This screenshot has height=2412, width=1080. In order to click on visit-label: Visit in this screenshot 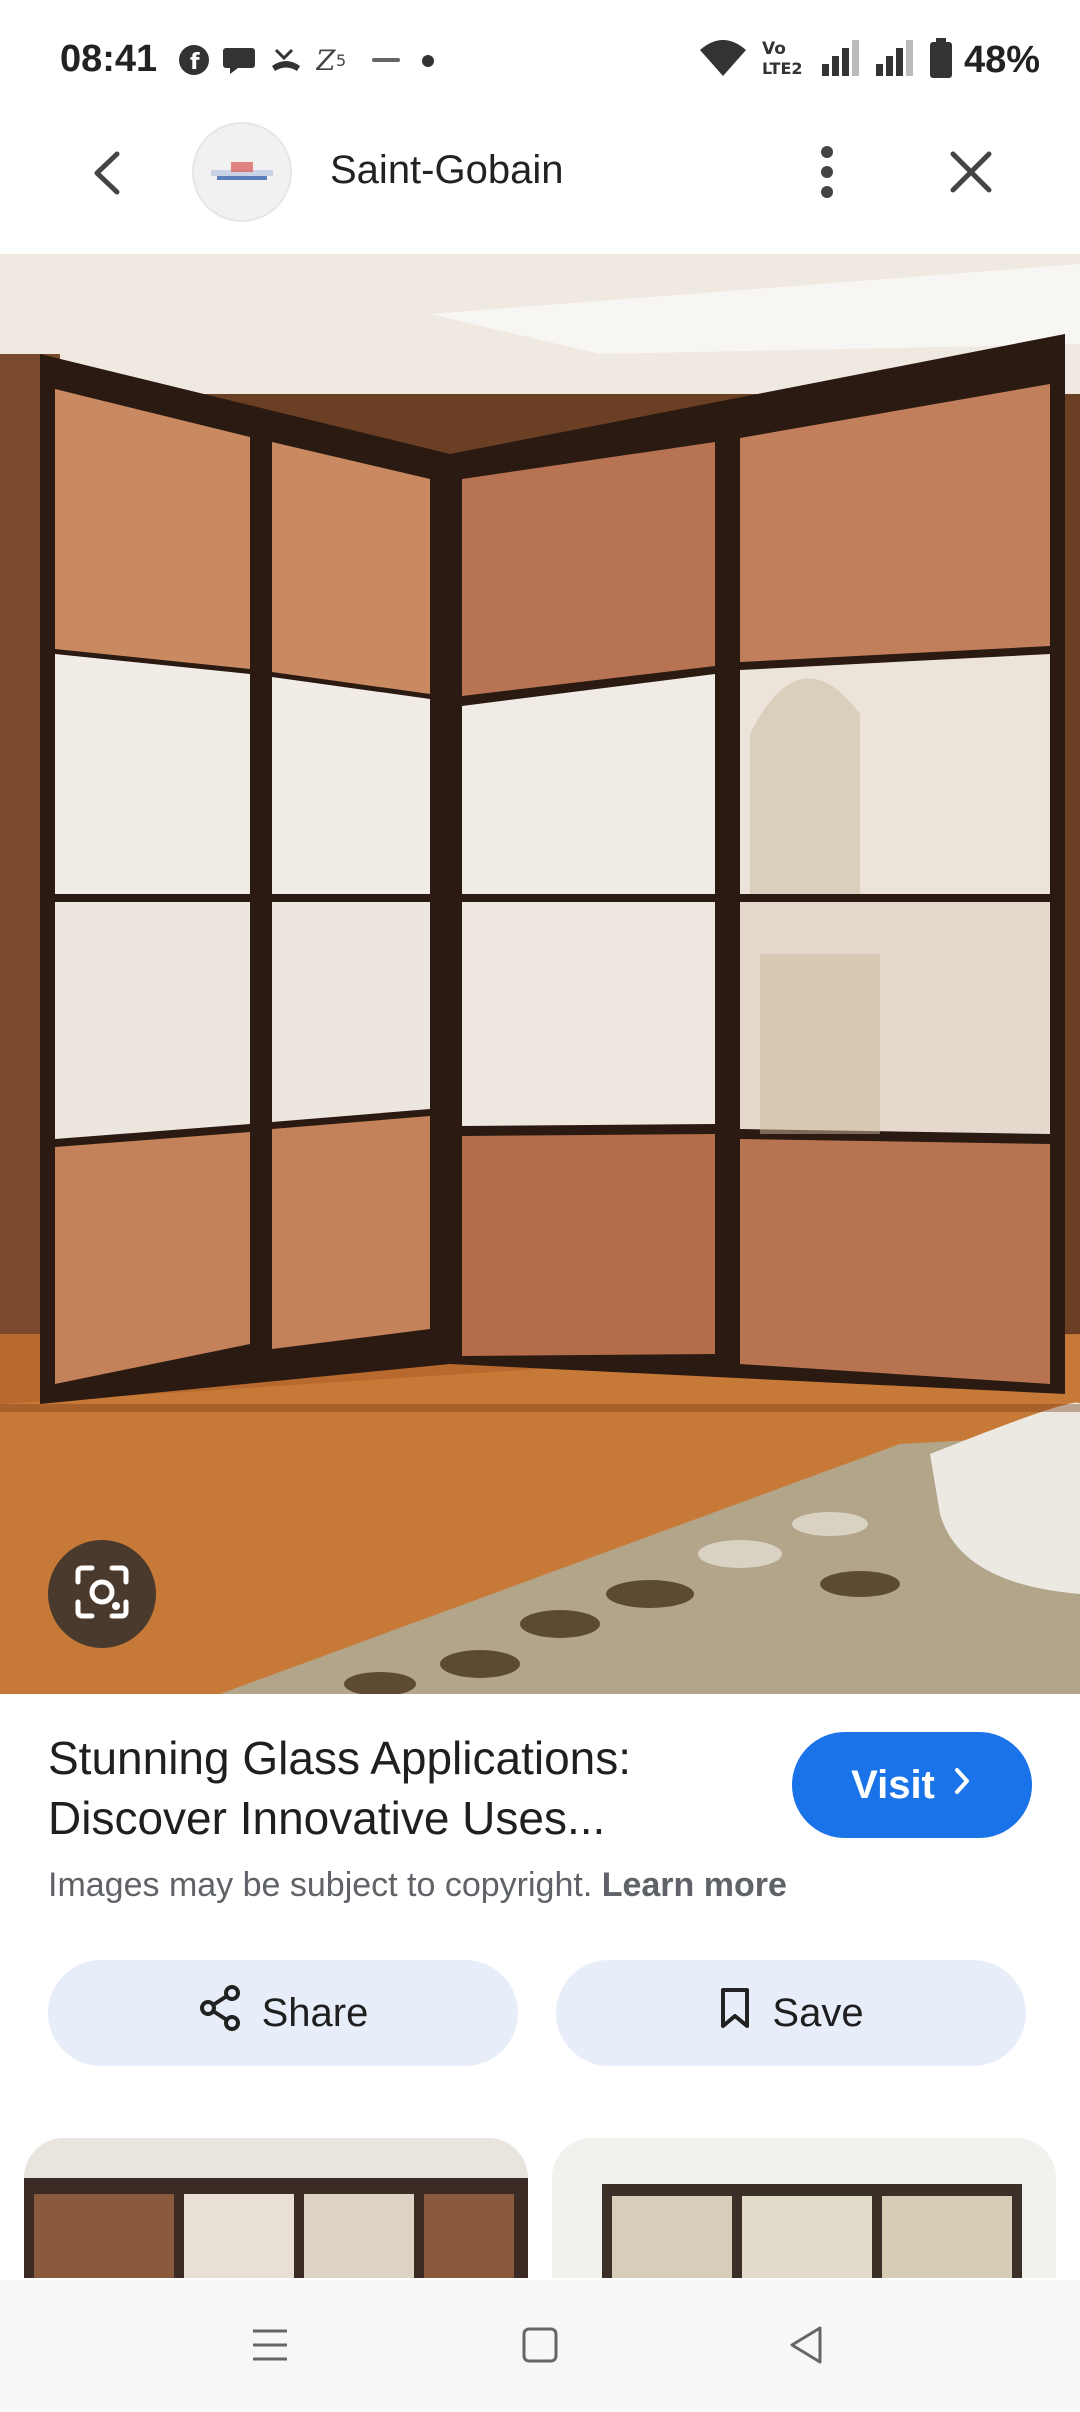, I will do `click(893, 1784)`.